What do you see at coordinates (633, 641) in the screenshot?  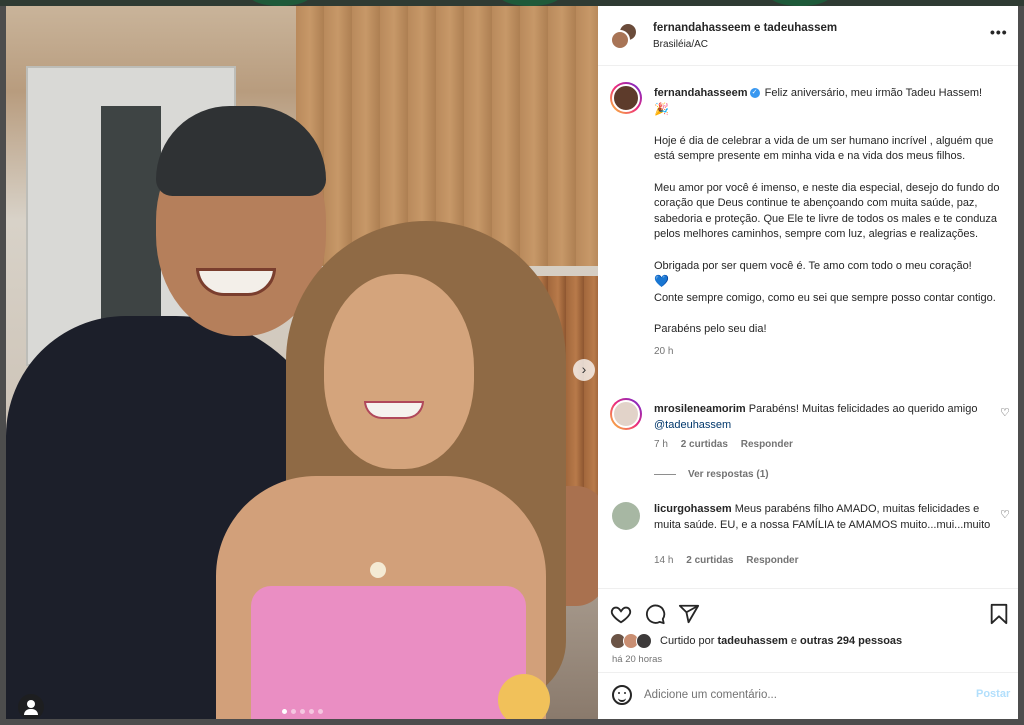 I see `likers-avatars` at bounding box center [633, 641].